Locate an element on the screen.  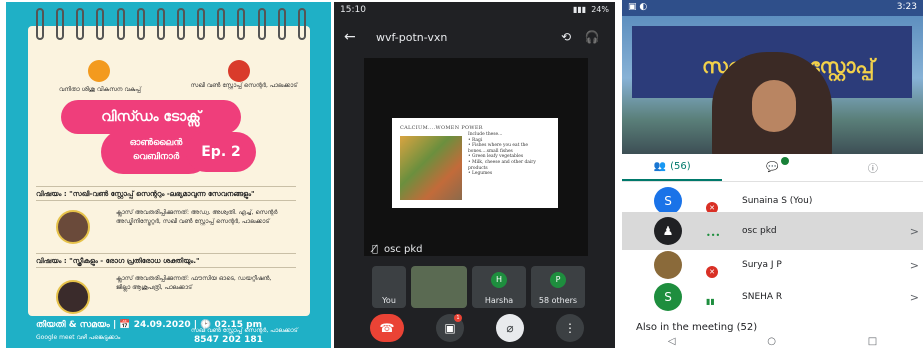
phone-hangup-icon: ☎ is located at coordinates (387, 328).